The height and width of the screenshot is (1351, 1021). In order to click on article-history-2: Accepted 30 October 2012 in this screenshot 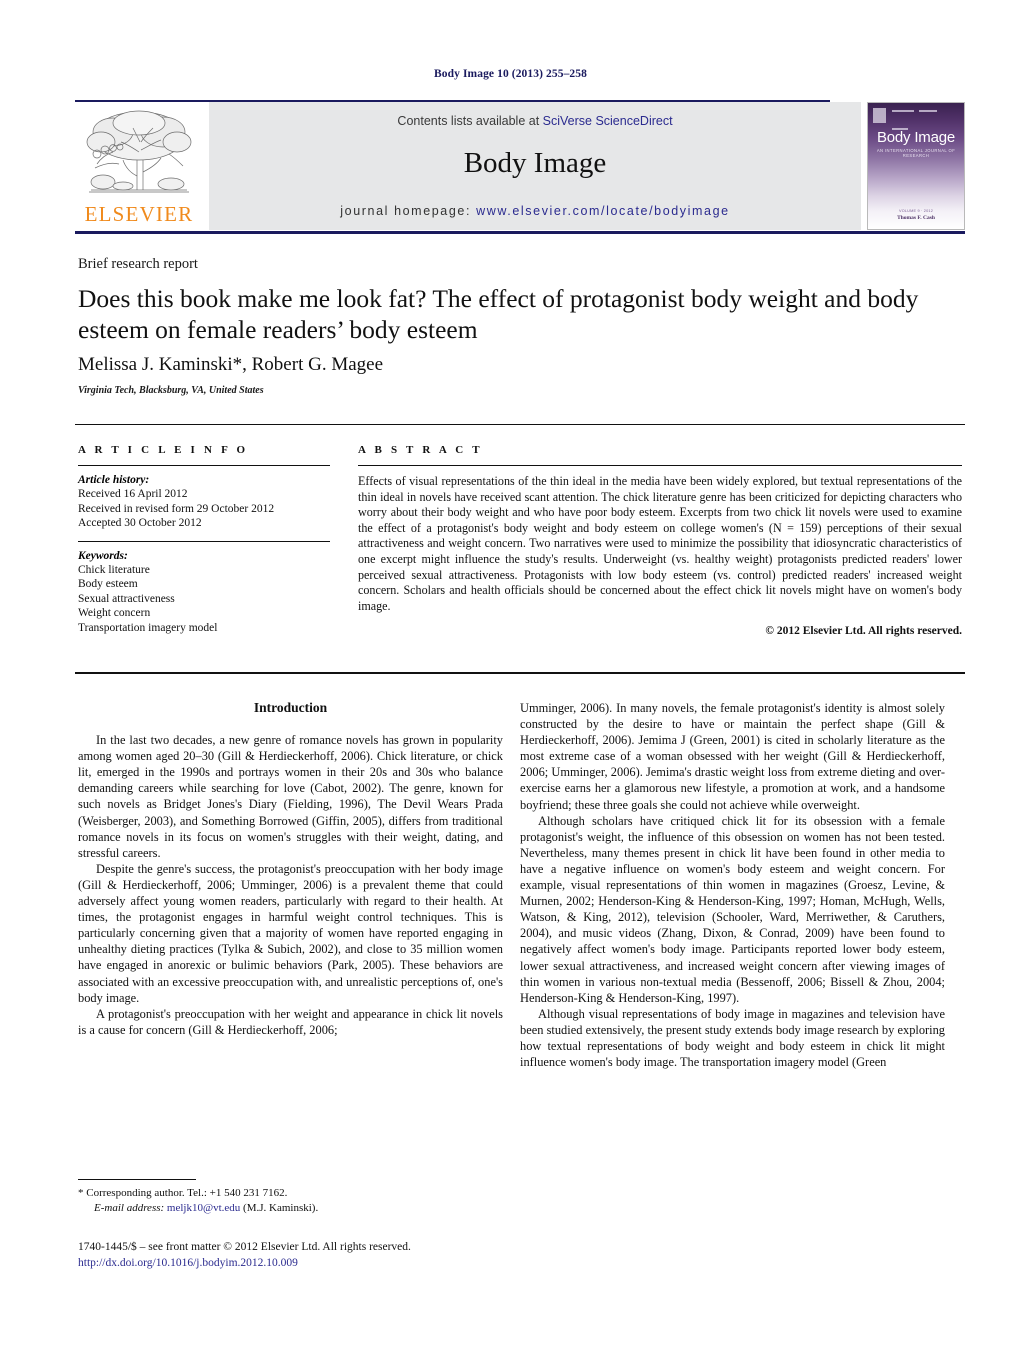, I will do `click(140, 523)`.